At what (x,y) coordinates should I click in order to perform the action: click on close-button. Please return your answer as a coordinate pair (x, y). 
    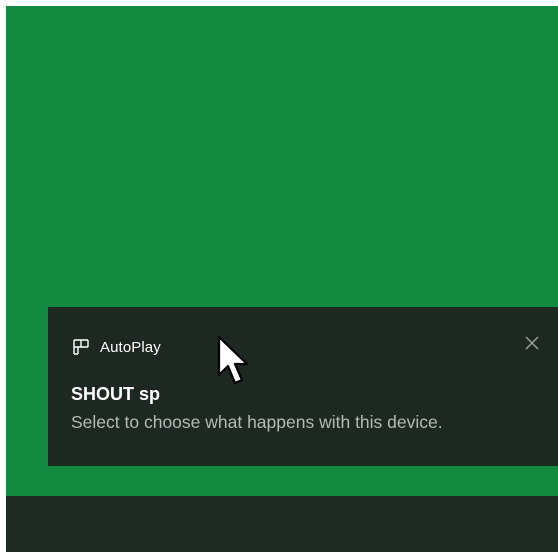
    Looking at the image, I should click on (532, 345).